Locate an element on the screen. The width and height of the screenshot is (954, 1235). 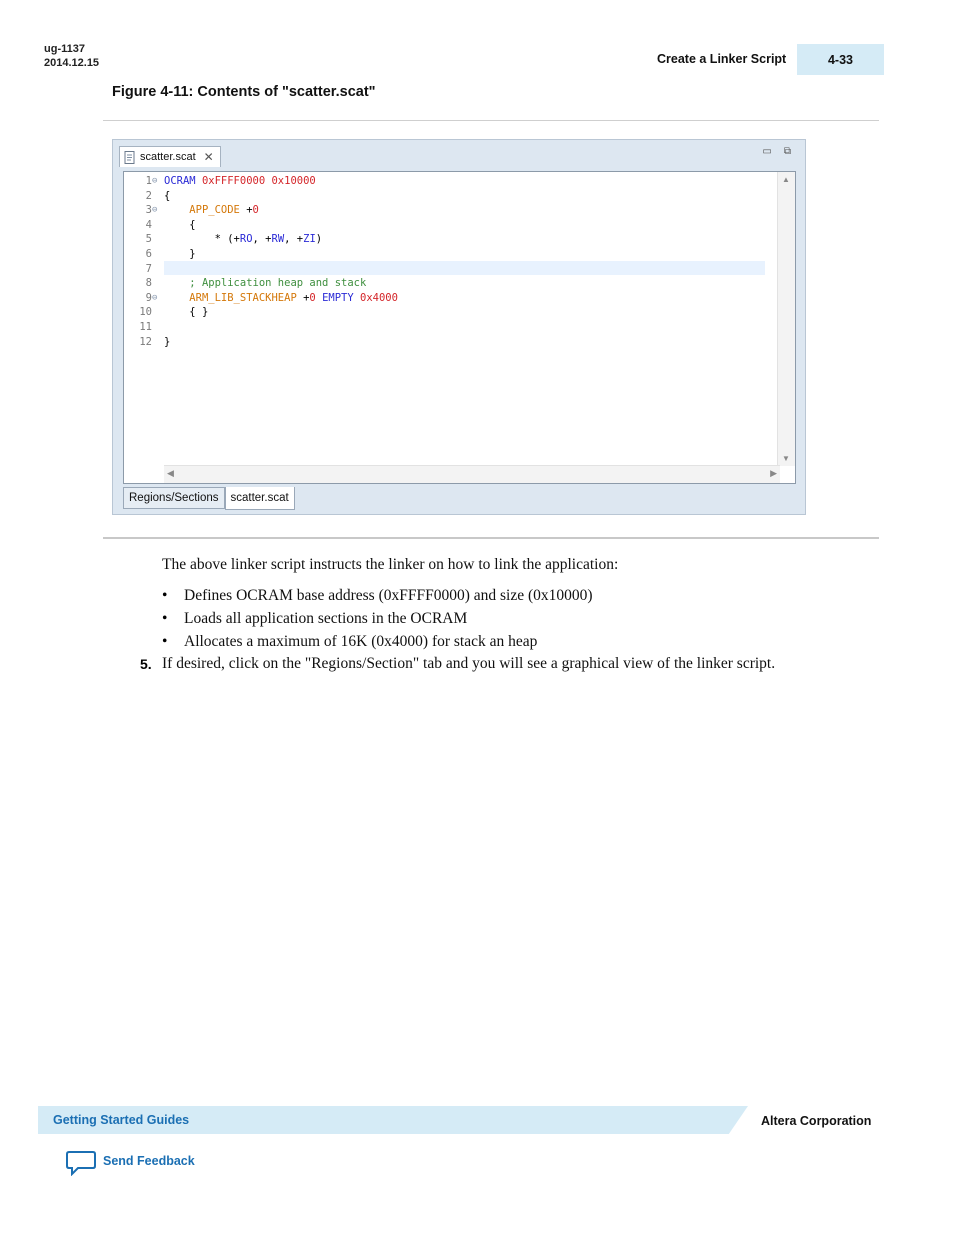
horizontal-scrollbar: ◀ ▶ is located at coordinates (472, 474).